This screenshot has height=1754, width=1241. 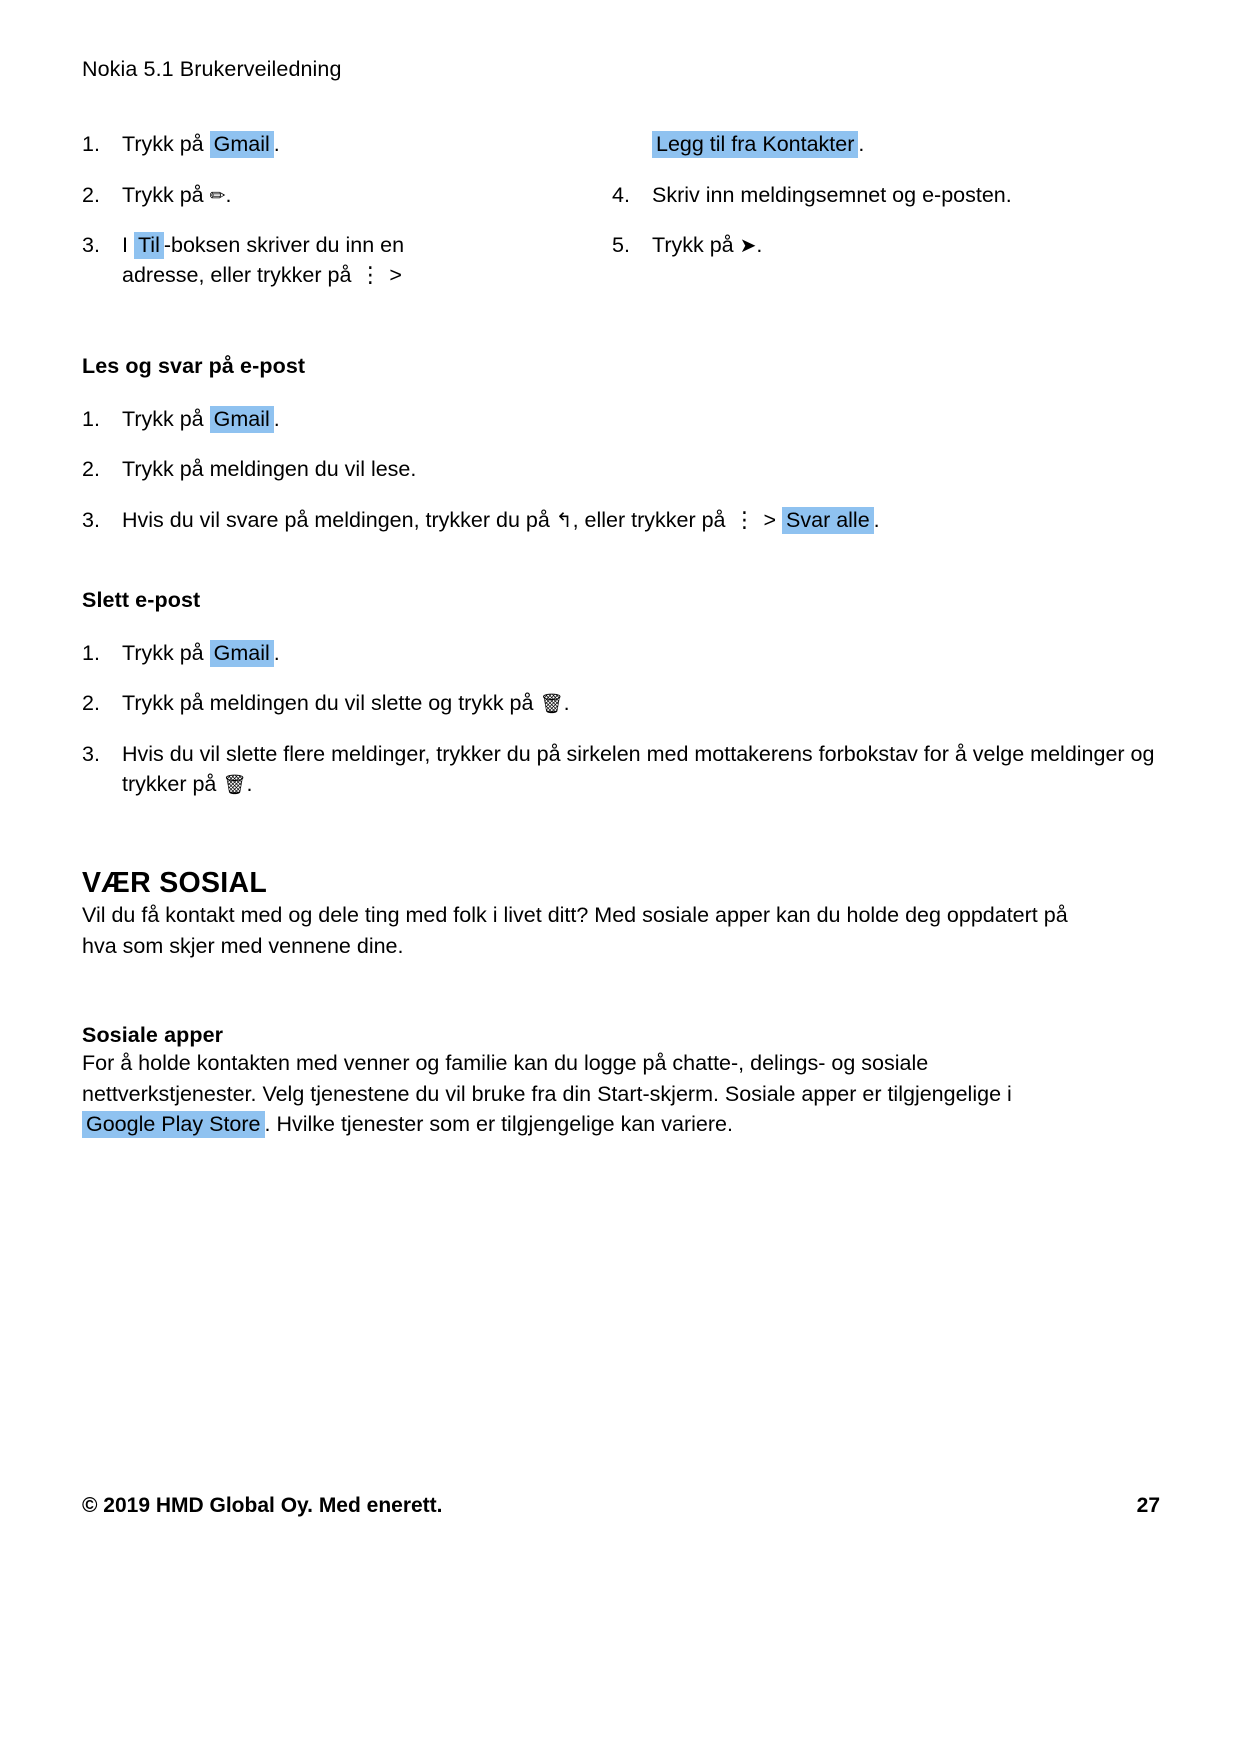 I want to click on list-item-line2-text: adresse, eller trykker på, so click(x=237, y=274).